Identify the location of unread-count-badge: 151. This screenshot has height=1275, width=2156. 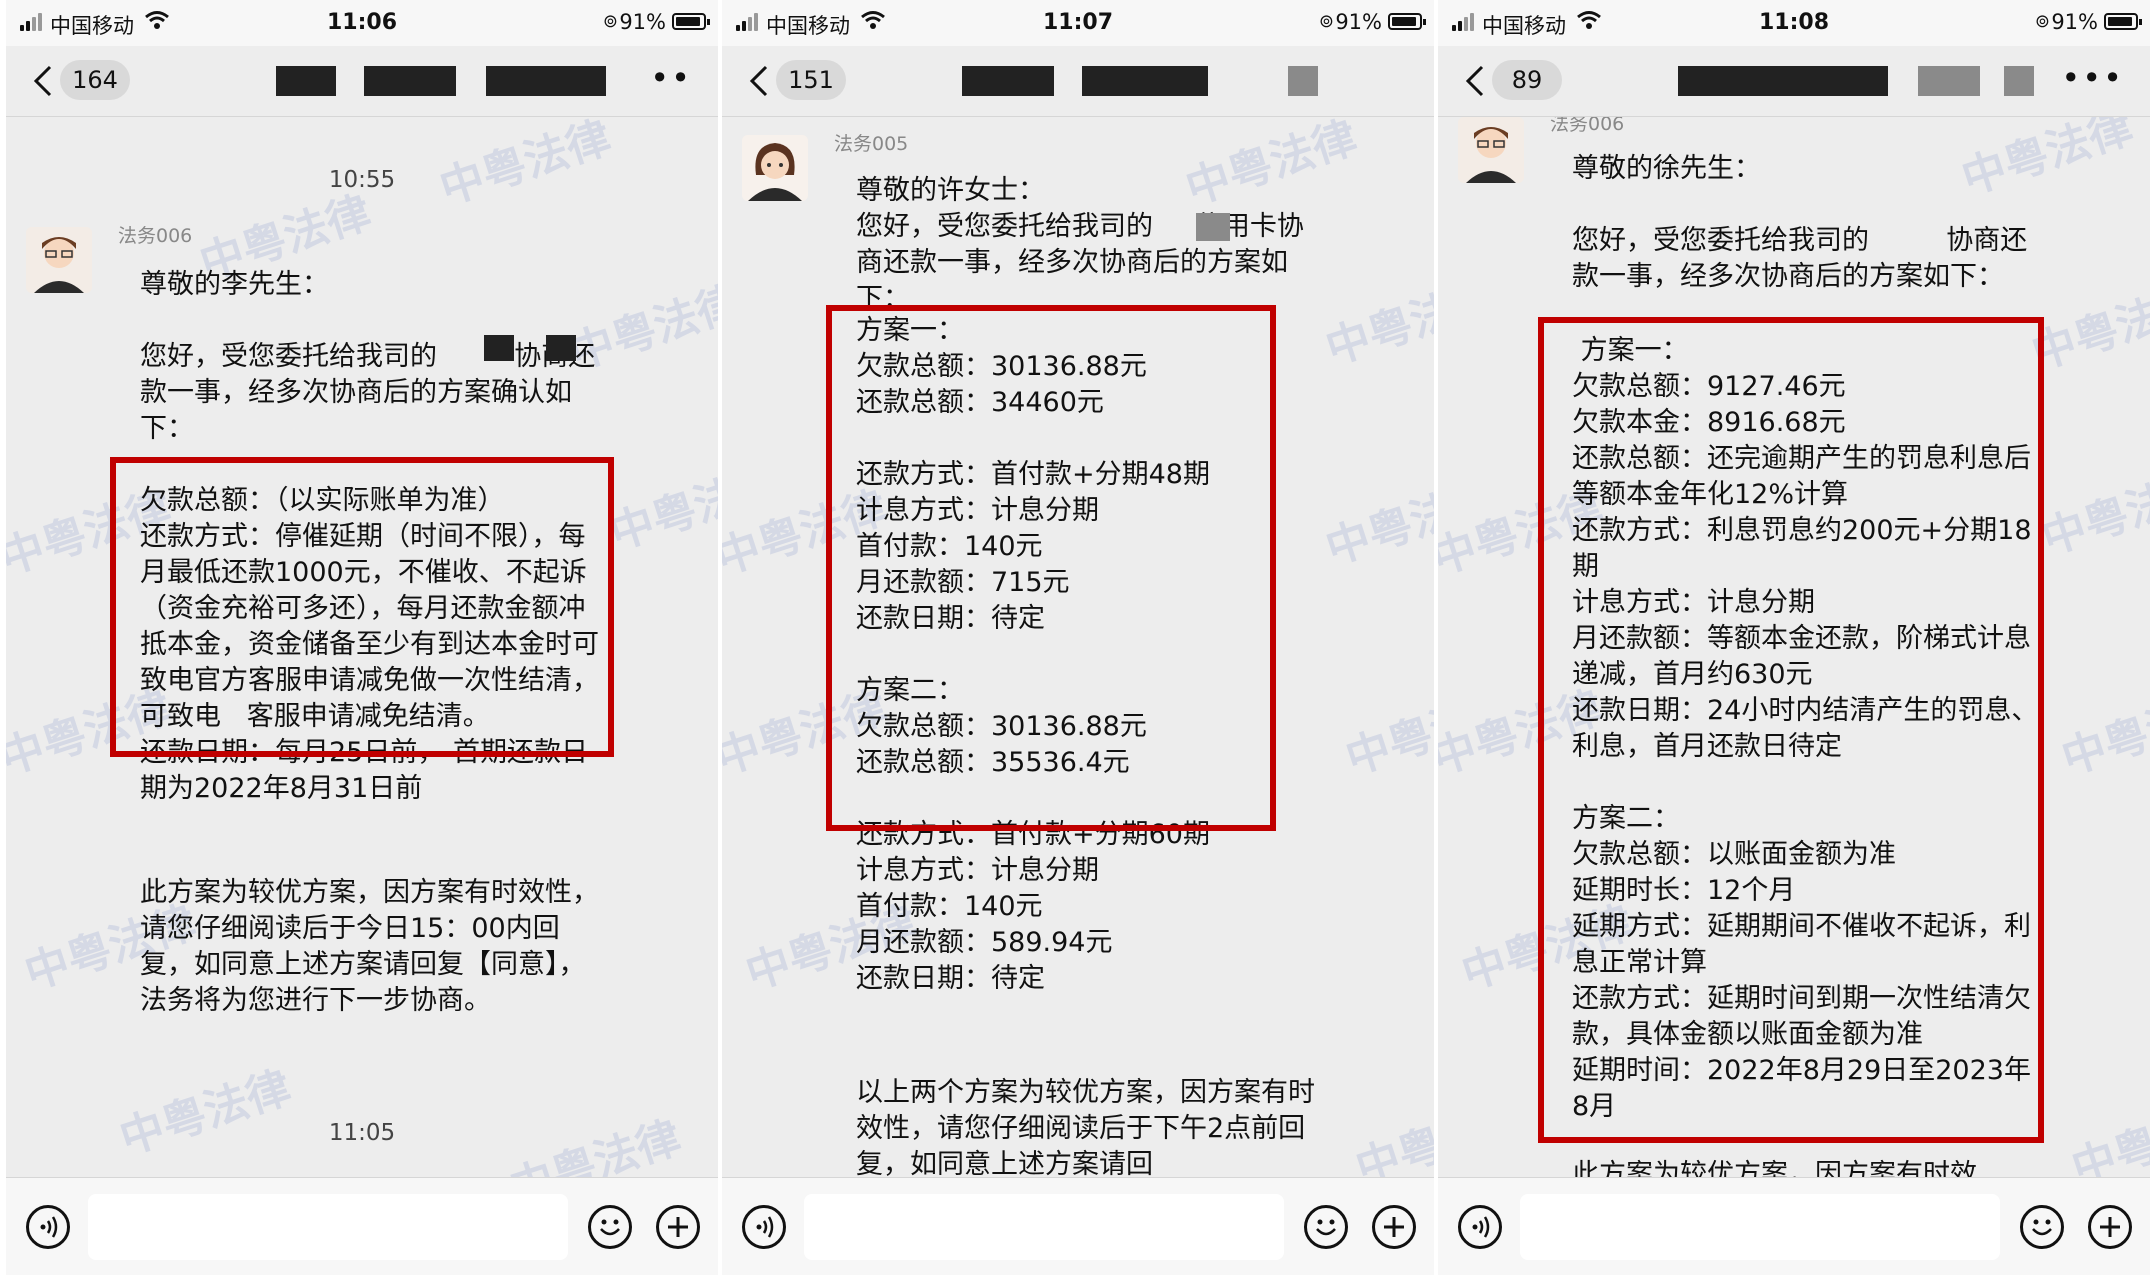
(811, 80).